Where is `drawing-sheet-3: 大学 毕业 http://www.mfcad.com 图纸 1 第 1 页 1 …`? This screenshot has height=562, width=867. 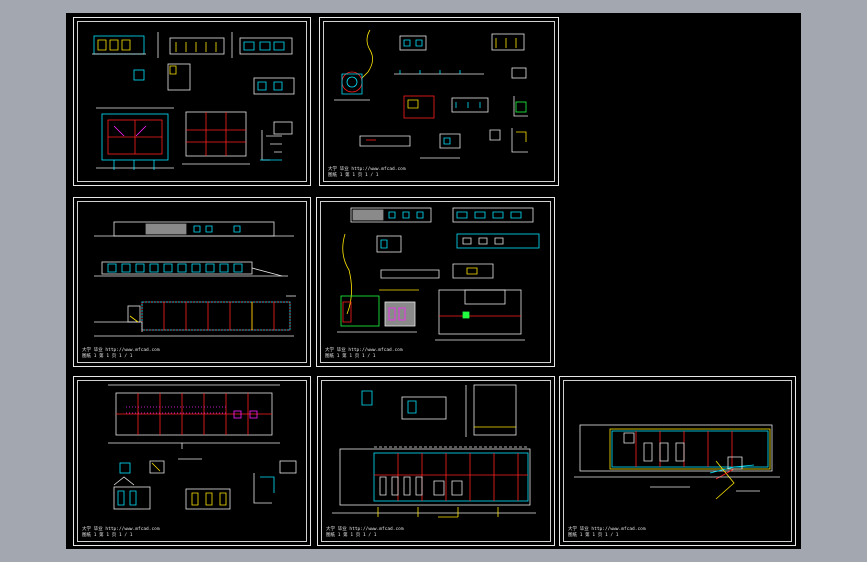
drawing-sheet-3: 大学 毕业 http://www.mfcad.com 图纸 1 第 1 页 1 … is located at coordinates (192, 282).